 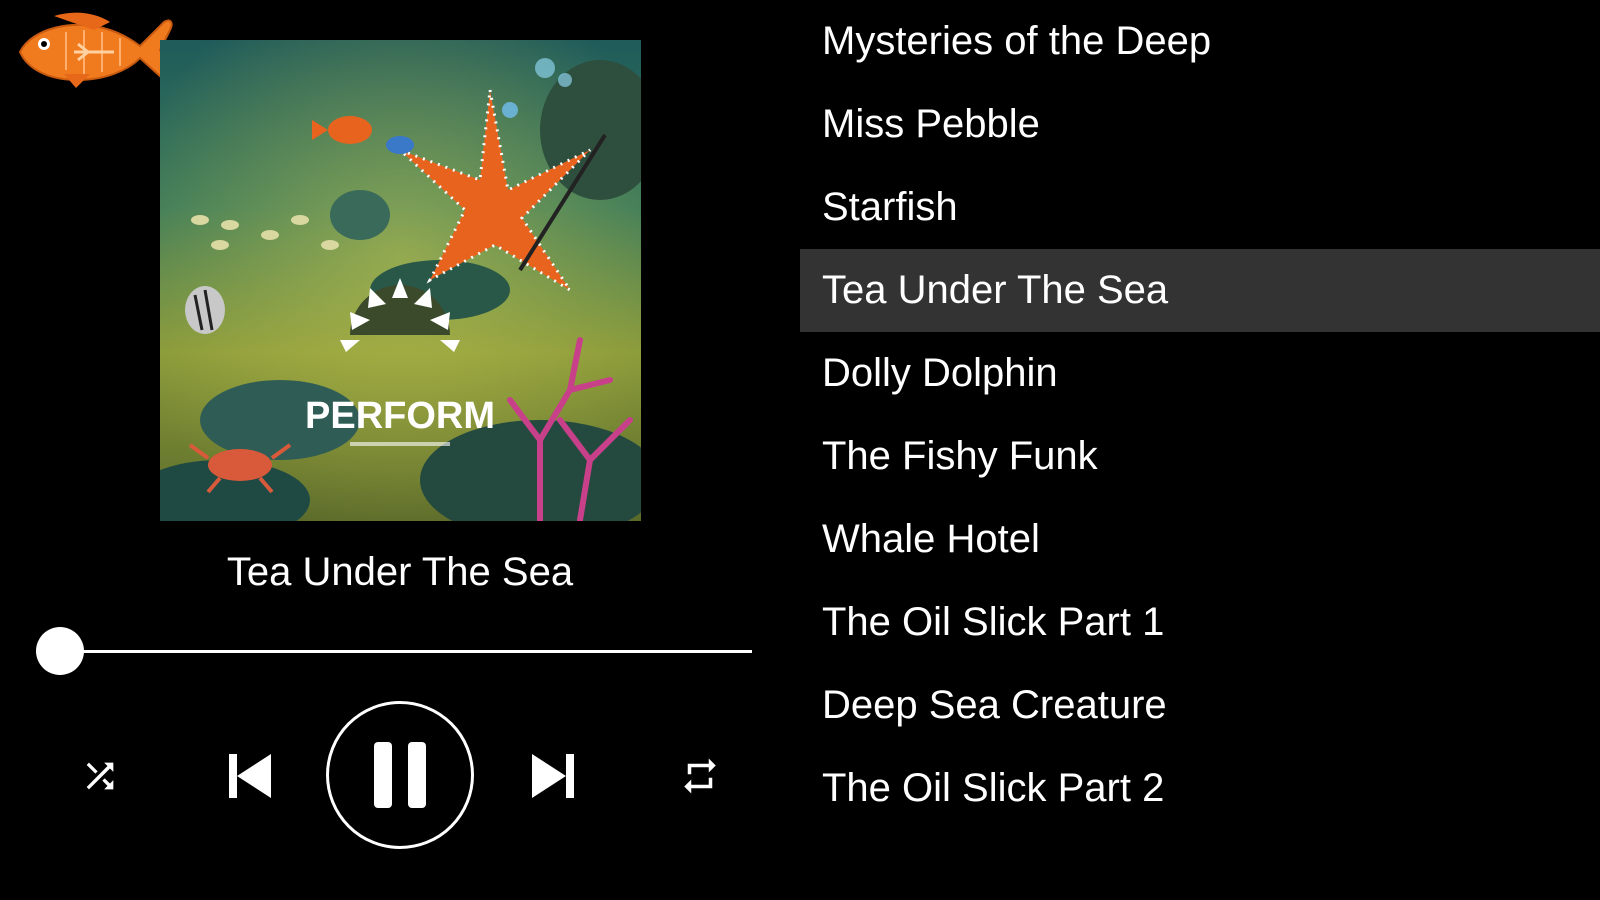 What do you see at coordinates (1200, 705) in the screenshot?
I see `playlist-item: Deep Sea Creature` at bounding box center [1200, 705].